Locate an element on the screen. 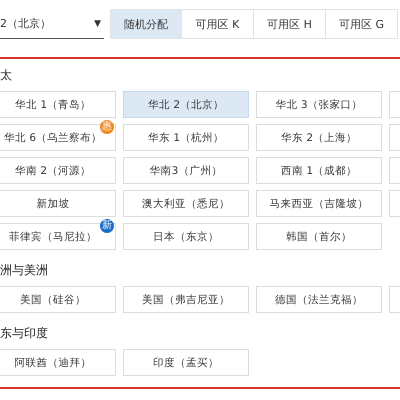  select-value: 2（北京） is located at coordinates (25, 23).